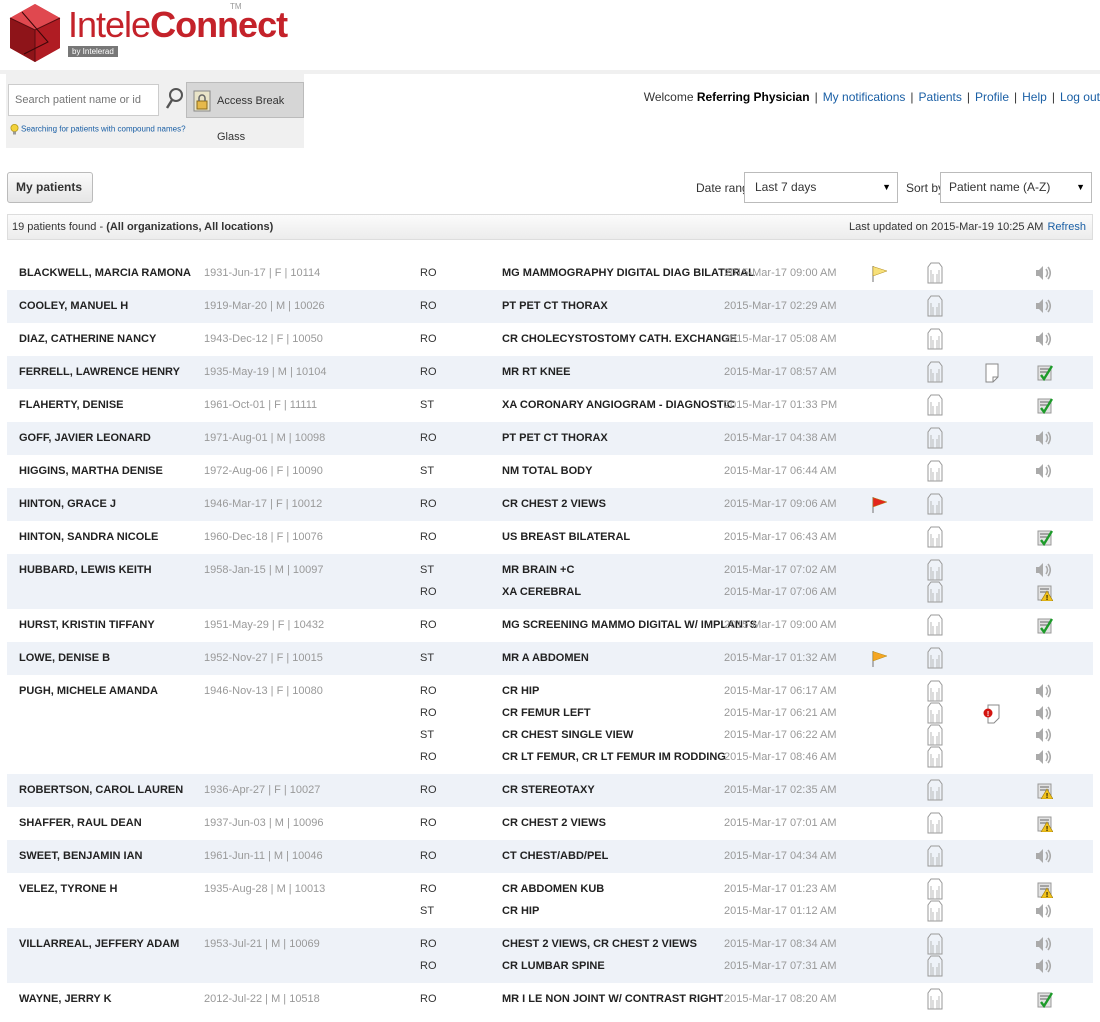 This screenshot has height=1022, width=1100. I want to click on exam-description: MR BRAIN +C, so click(538, 570).